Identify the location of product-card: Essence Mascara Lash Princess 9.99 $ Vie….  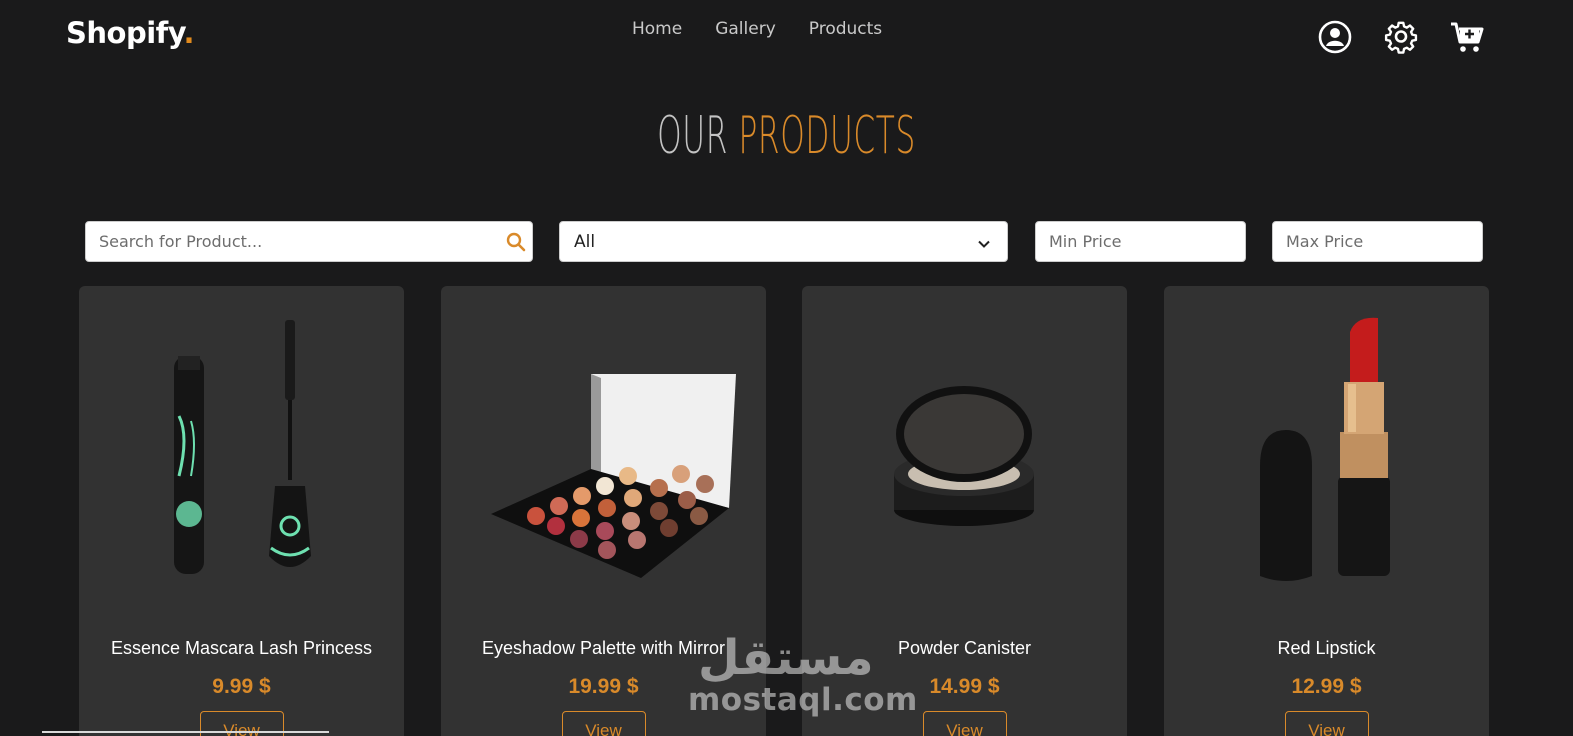
(241, 511).